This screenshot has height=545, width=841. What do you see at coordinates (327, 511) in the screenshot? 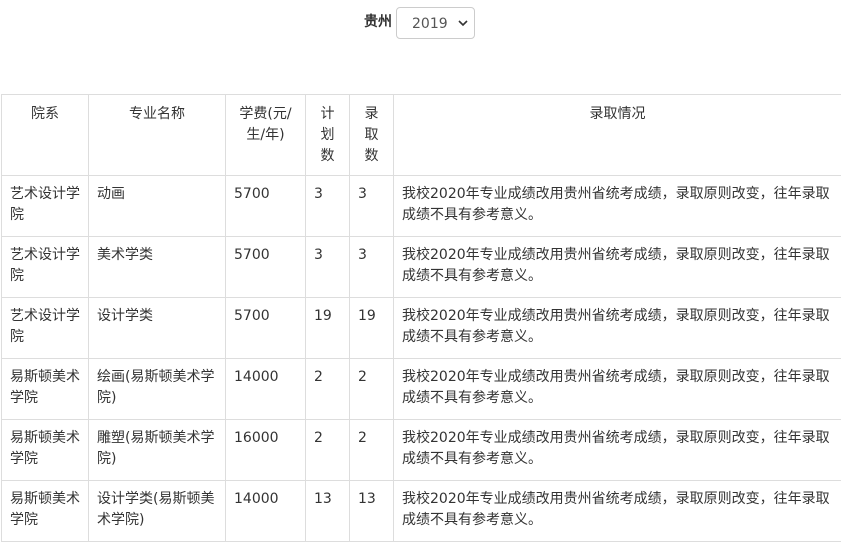
I see `cell-plan: 13` at bounding box center [327, 511].